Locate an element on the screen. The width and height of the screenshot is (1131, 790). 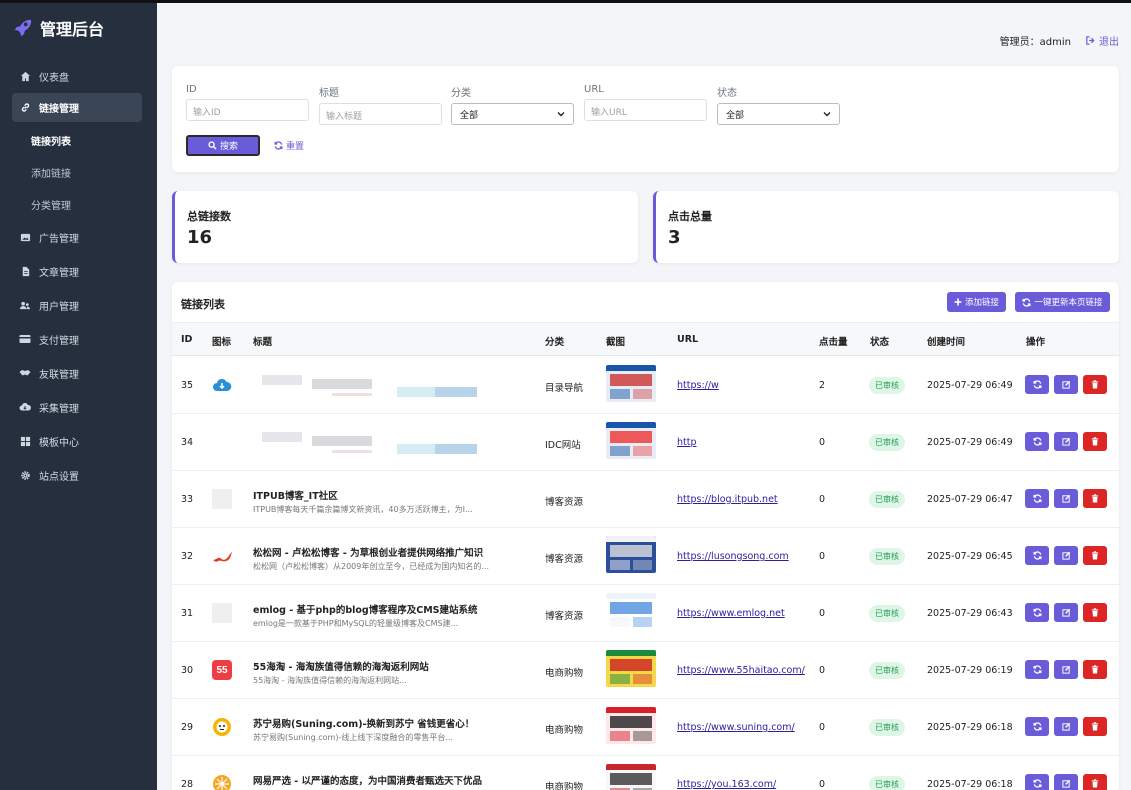
table-header: ID 图标 标题 分类 截图 URL 点击量 状态 创建时间 操作 is located at coordinates (645, 339).